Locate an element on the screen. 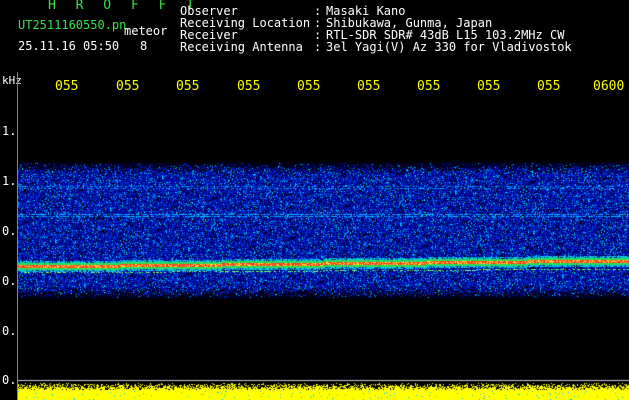  app-title: H R O F F T is located at coordinates (124, 6).